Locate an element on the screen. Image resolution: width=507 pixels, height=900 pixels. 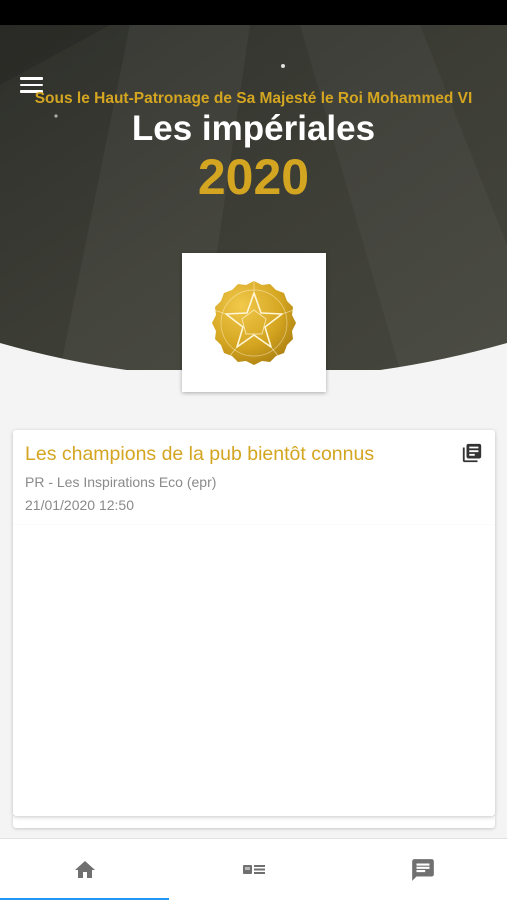
page-title: Les impériales is located at coordinates (253, 128).